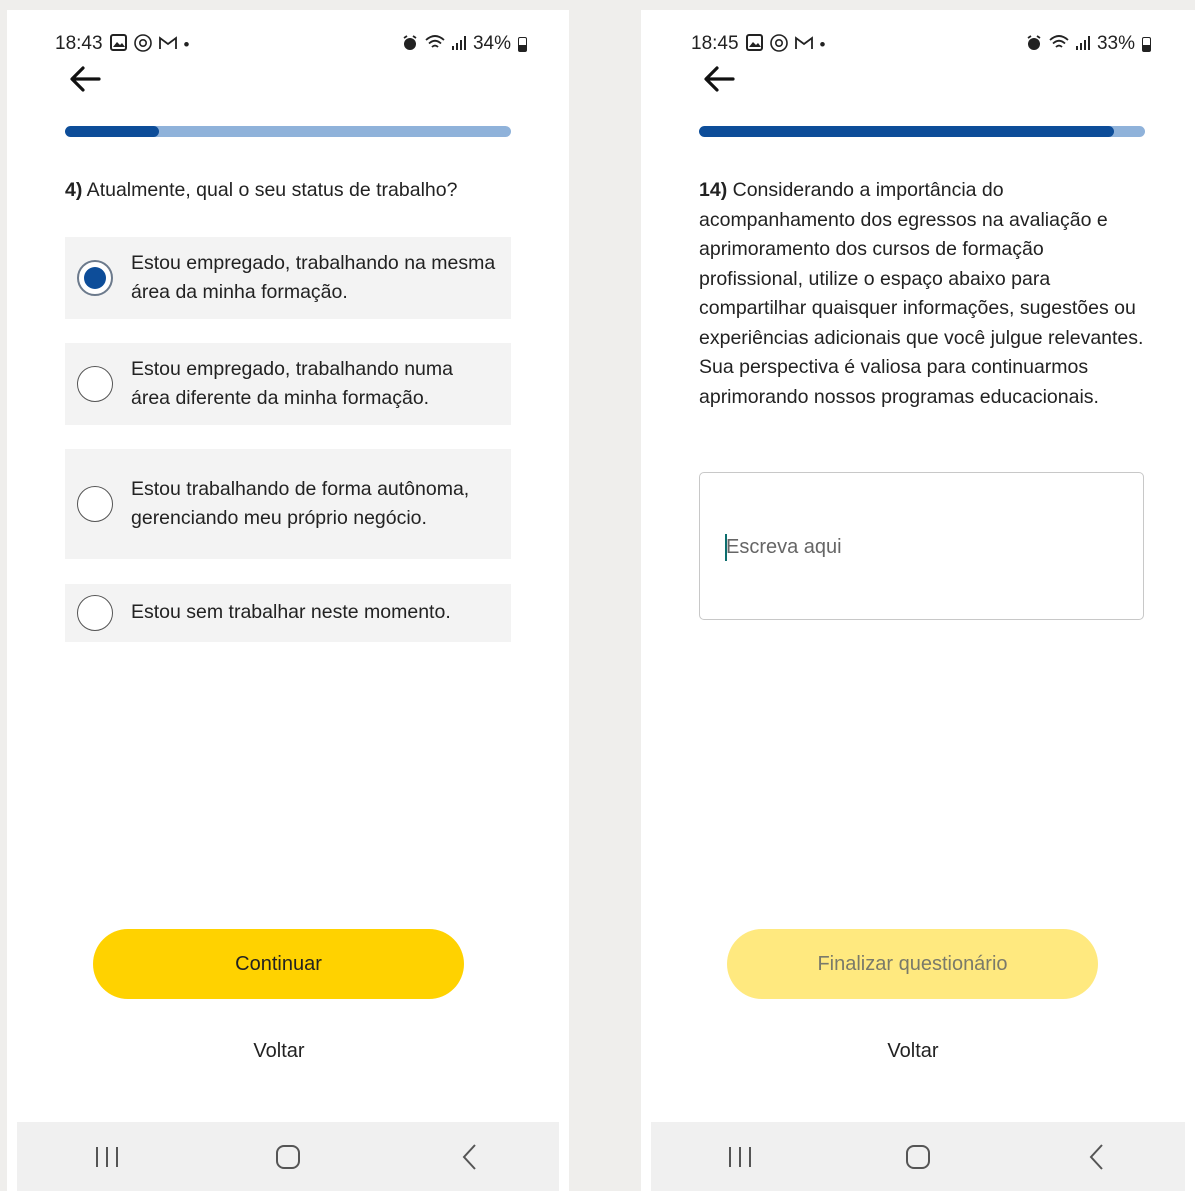 The height and width of the screenshot is (1191, 1195). What do you see at coordinates (74, 190) in the screenshot?
I see `question-number: 4)` at bounding box center [74, 190].